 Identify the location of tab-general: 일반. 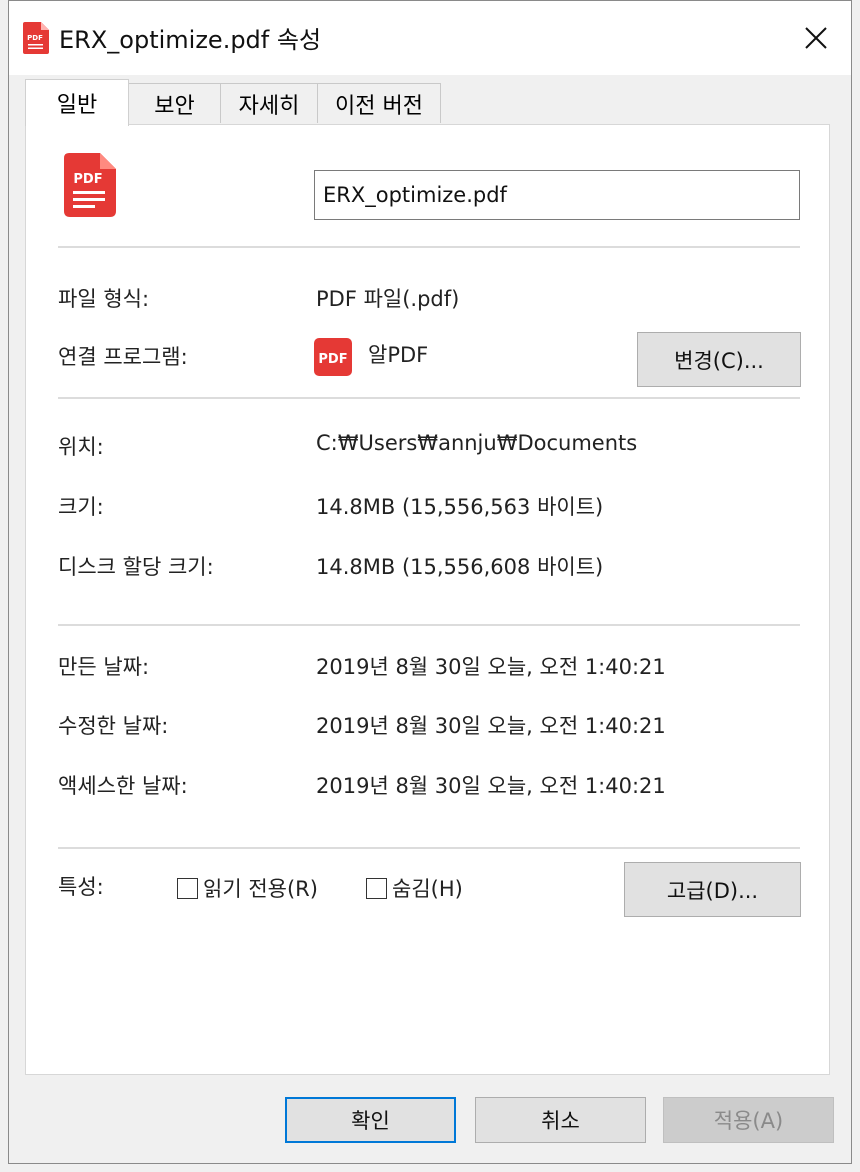
(77, 102).